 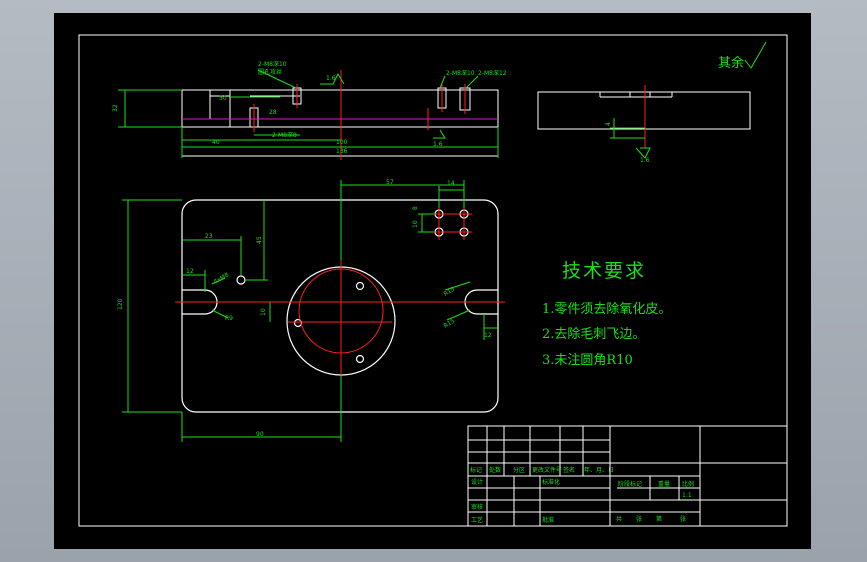 I want to click on svg-text: 23, so click(x=209, y=236).